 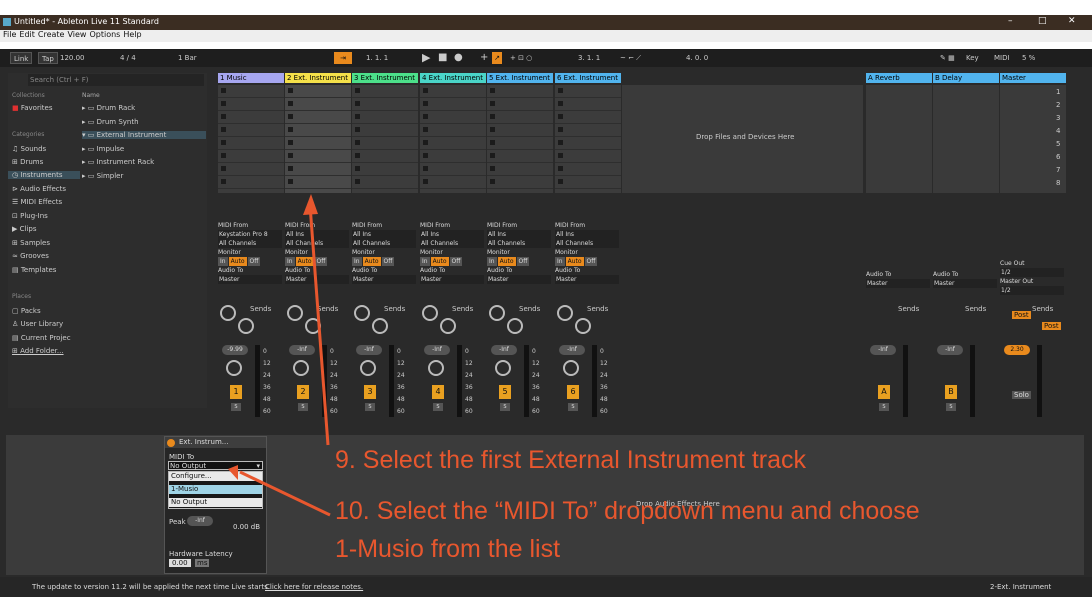 What do you see at coordinates (1021, 587) in the screenshot?
I see `selected-track-label: 2-Ext. Instrument` at bounding box center [1021, 587].